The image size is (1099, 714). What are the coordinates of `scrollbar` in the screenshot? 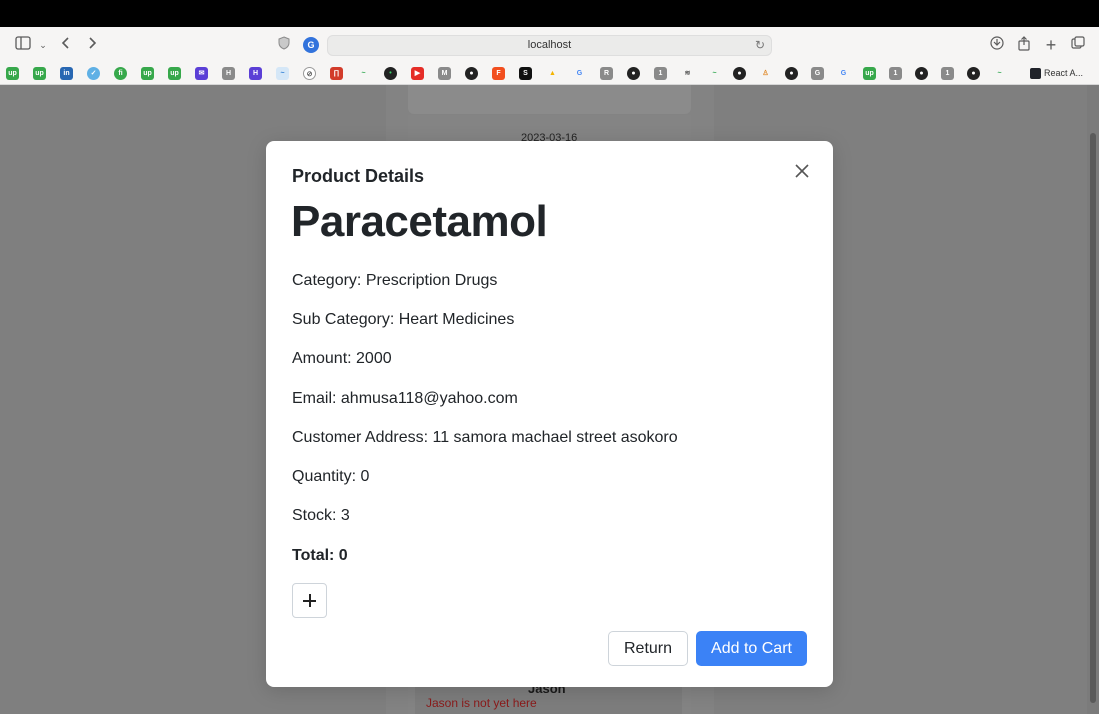 It's located at (1093, 399).